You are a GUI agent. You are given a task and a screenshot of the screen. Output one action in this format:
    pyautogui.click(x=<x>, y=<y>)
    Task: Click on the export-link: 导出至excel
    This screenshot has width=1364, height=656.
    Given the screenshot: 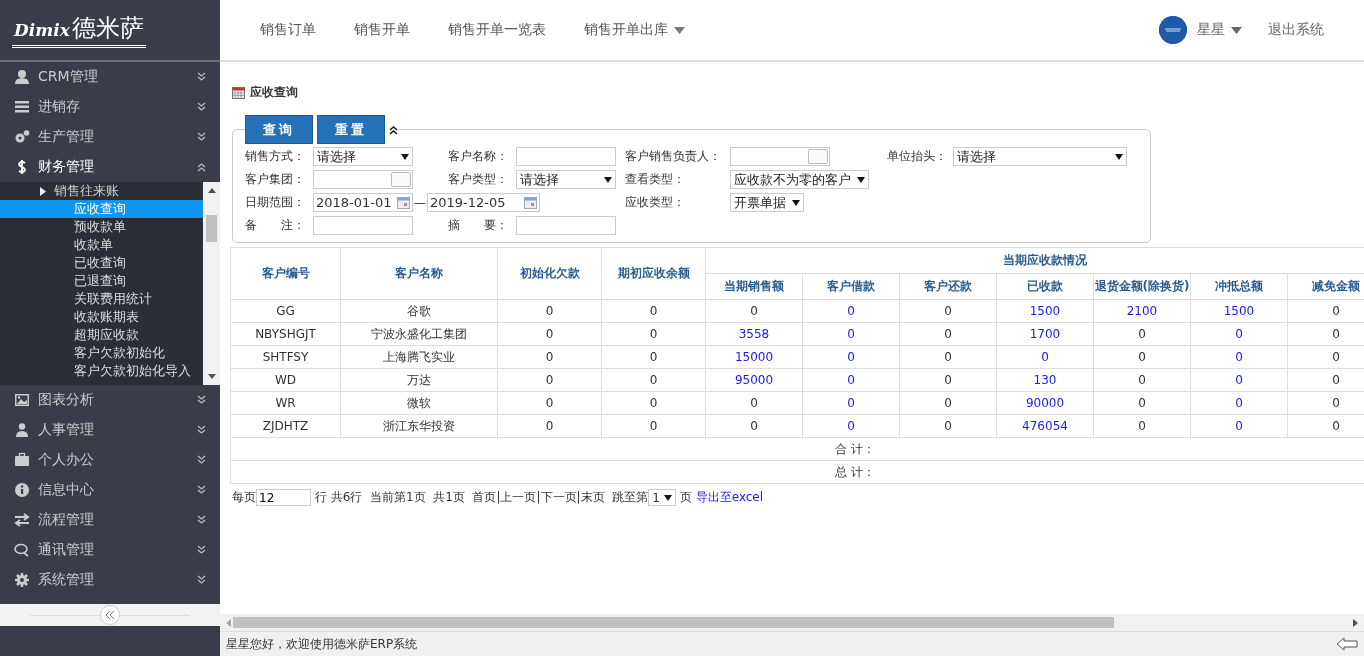 What is the action you would take?
    pyautogui.click(x=729, y=497)
    